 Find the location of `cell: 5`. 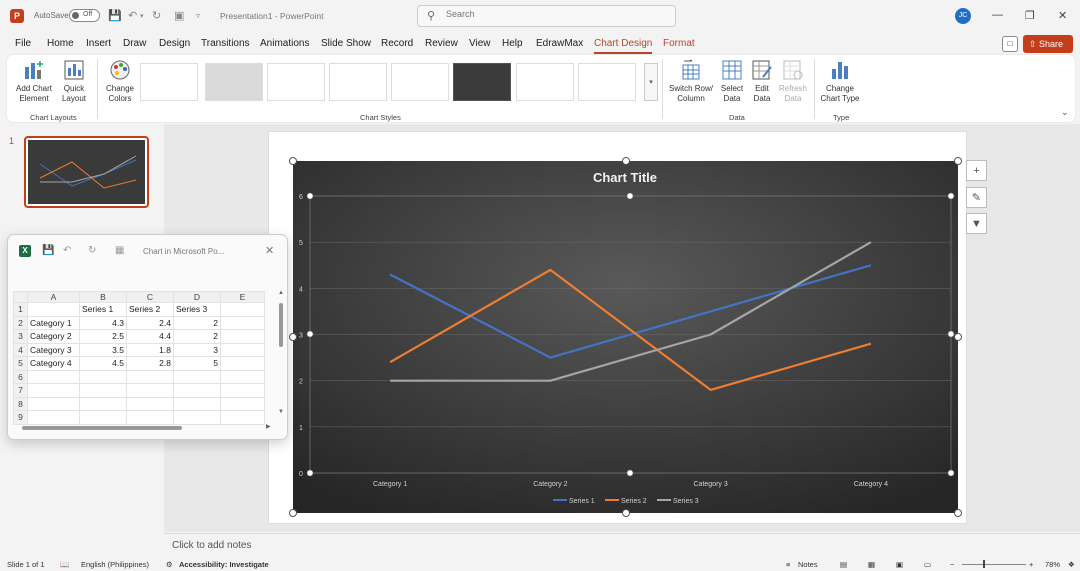

cell: 5 is located at coordinates (197, 363).